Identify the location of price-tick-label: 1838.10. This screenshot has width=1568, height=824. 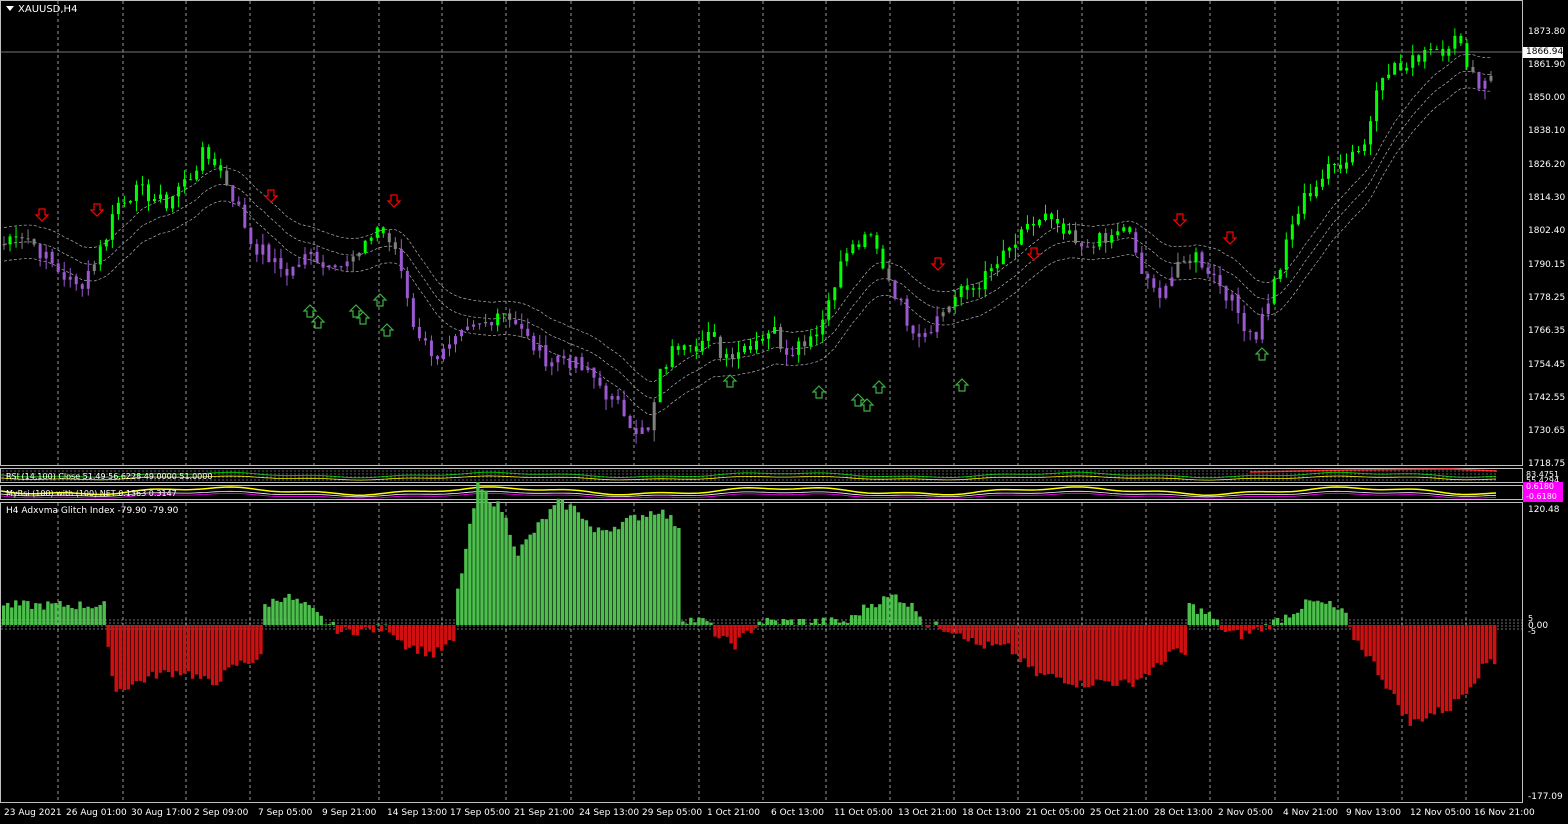
(1547, 131).